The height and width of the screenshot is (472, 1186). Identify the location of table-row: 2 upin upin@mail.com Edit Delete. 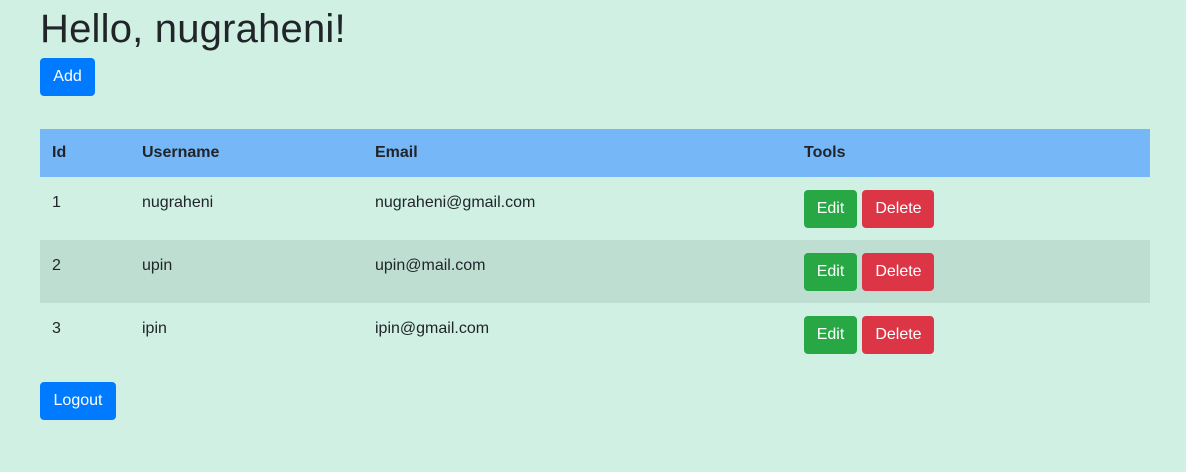
(595, 271).